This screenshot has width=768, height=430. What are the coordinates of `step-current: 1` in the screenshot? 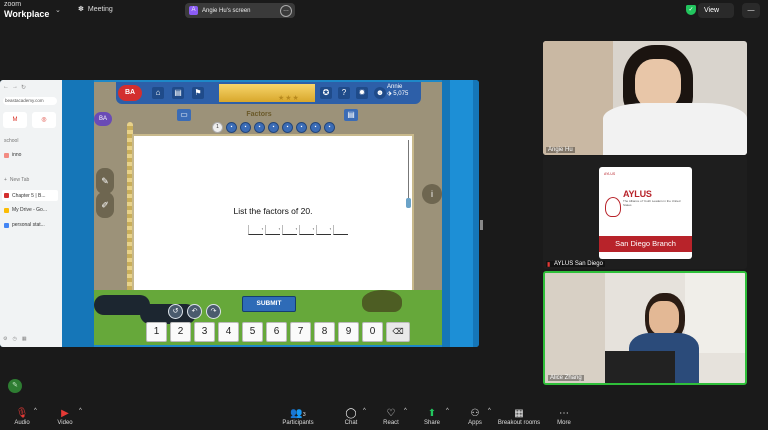 It's located at (217, 127).